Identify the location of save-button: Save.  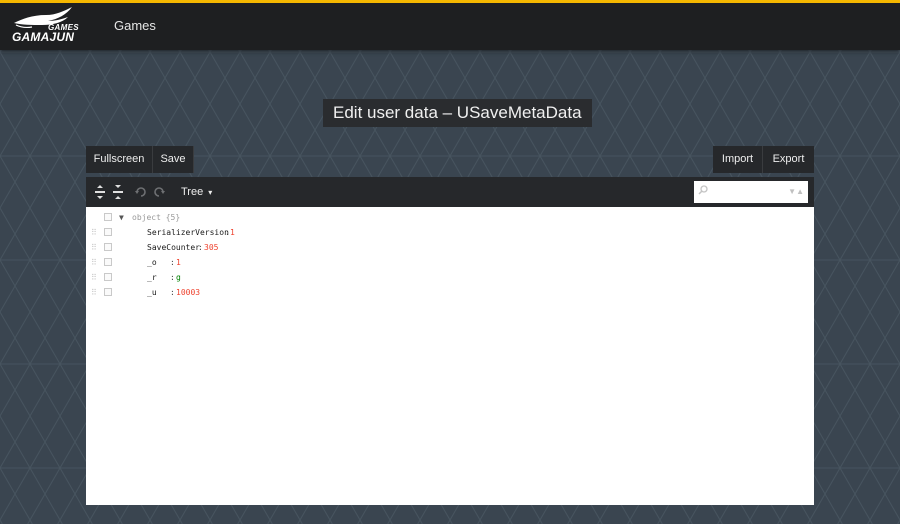
(173, 159).